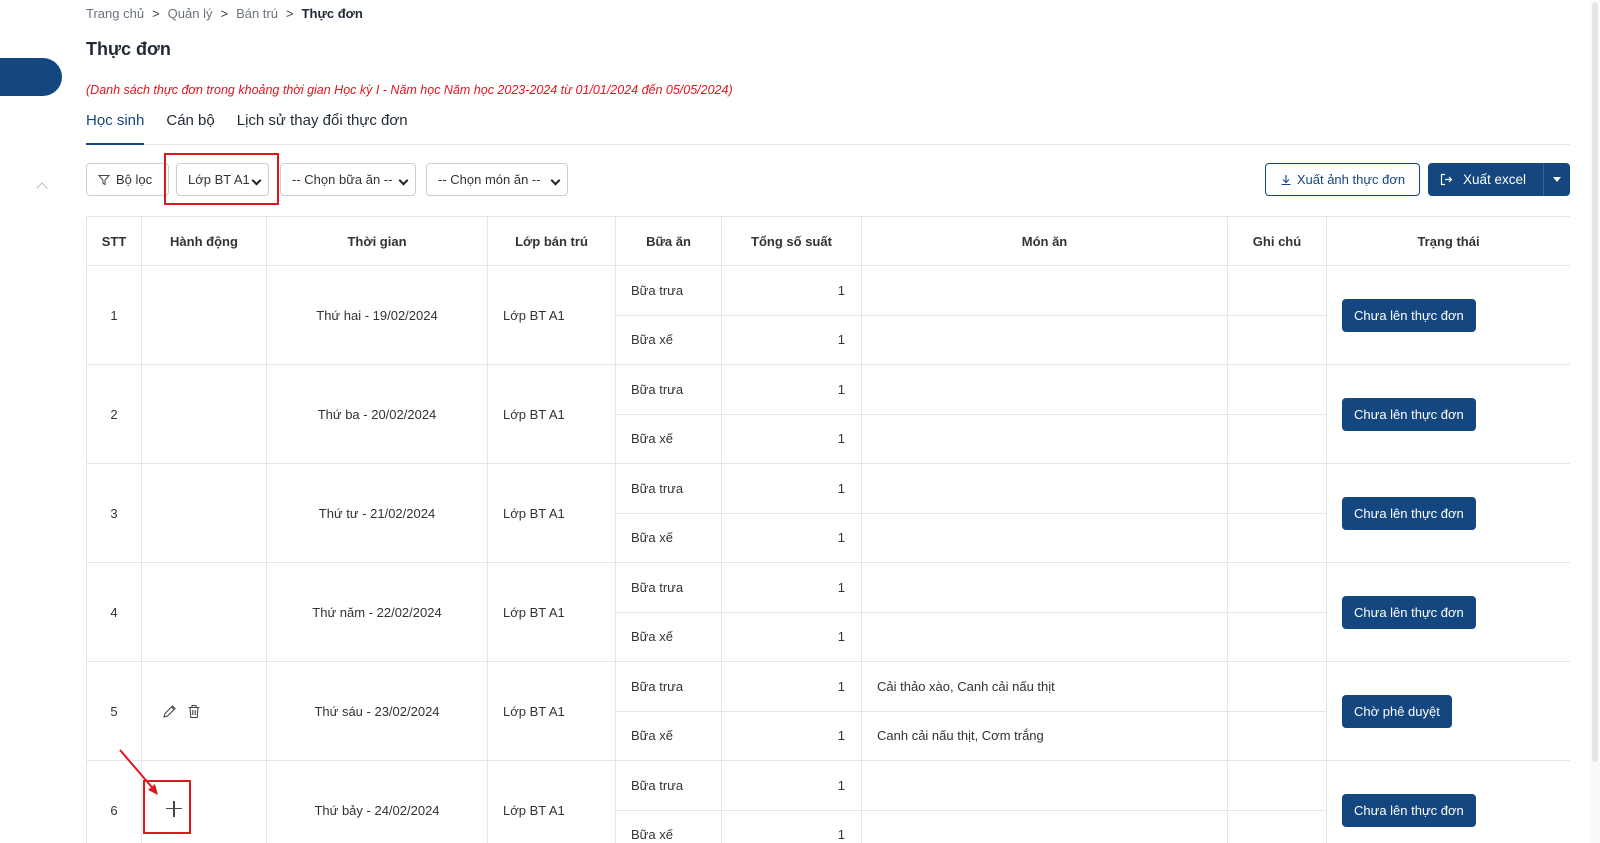  Describe the element at coordinates (1446, 179) in the screenshot. I see `export-icon` at that location.